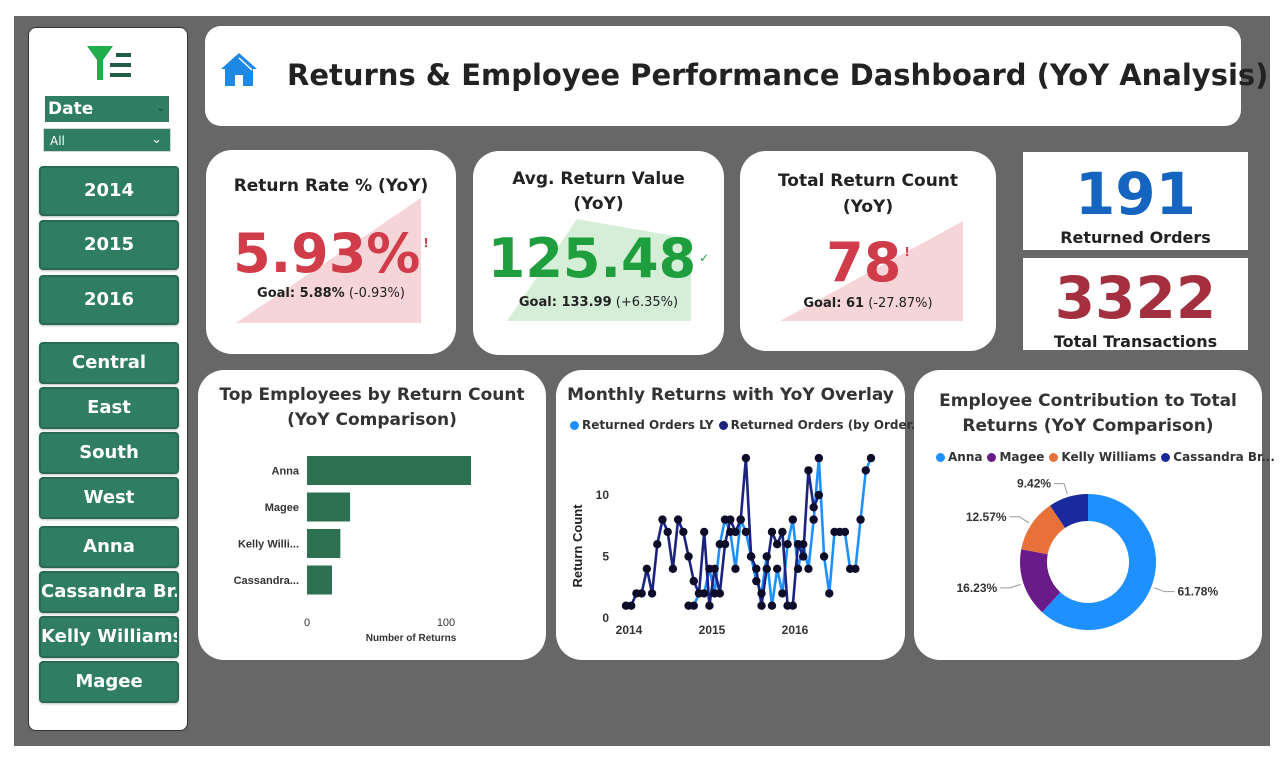 Image resolution: width=1286 pixels, height=762 pixels. Describe the element at coordinates (239, 69) in the screenshot. I see `home-icon` at that location.